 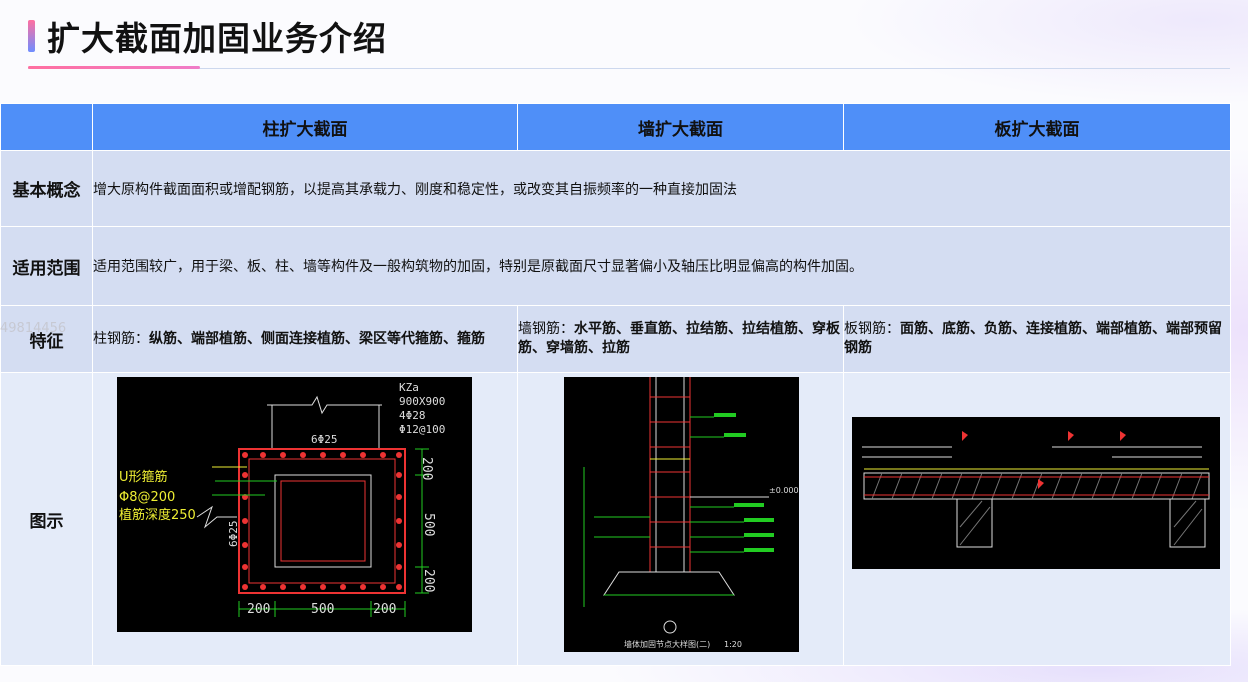 I want to click on title-accent-bar, so click(x=31, y=36).